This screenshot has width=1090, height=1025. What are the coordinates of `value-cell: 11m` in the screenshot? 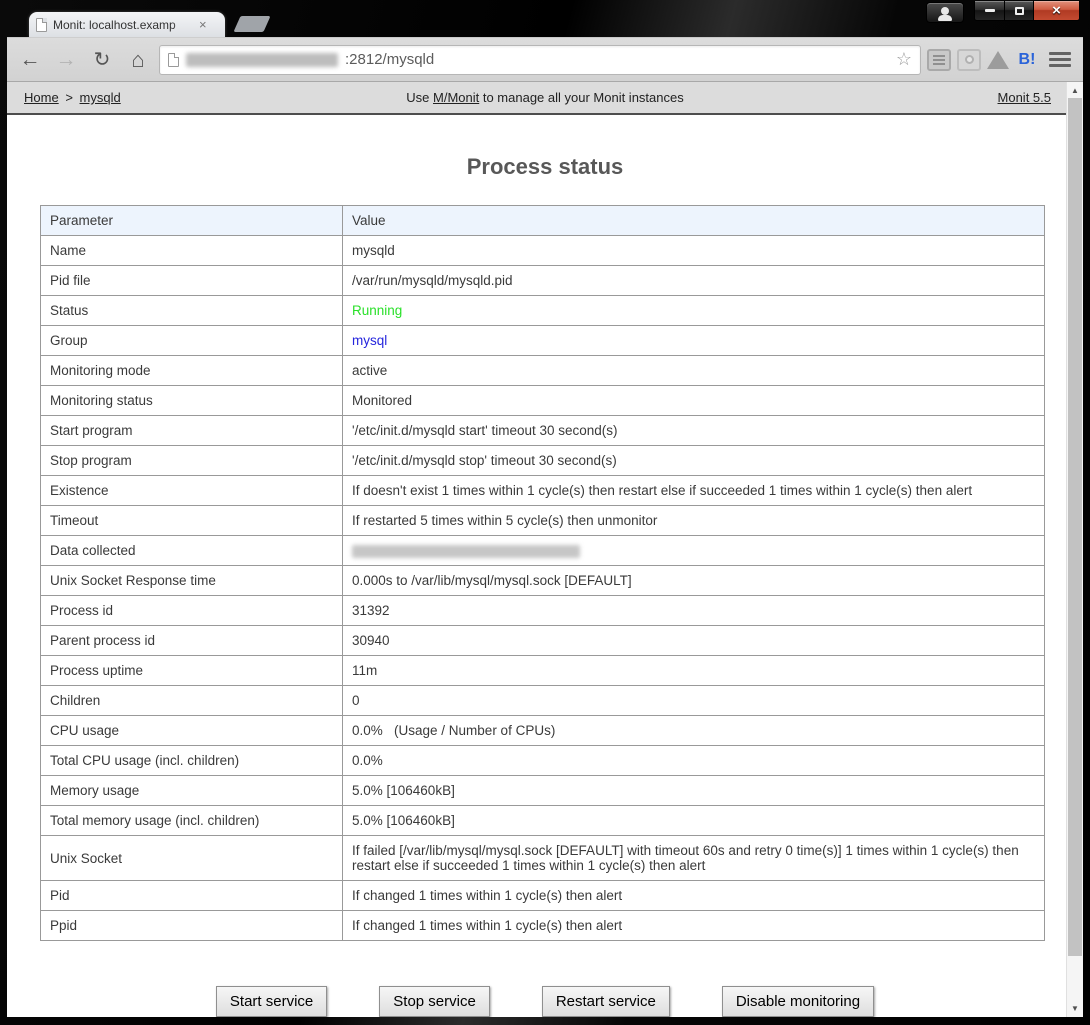 It's located at (693, 670).